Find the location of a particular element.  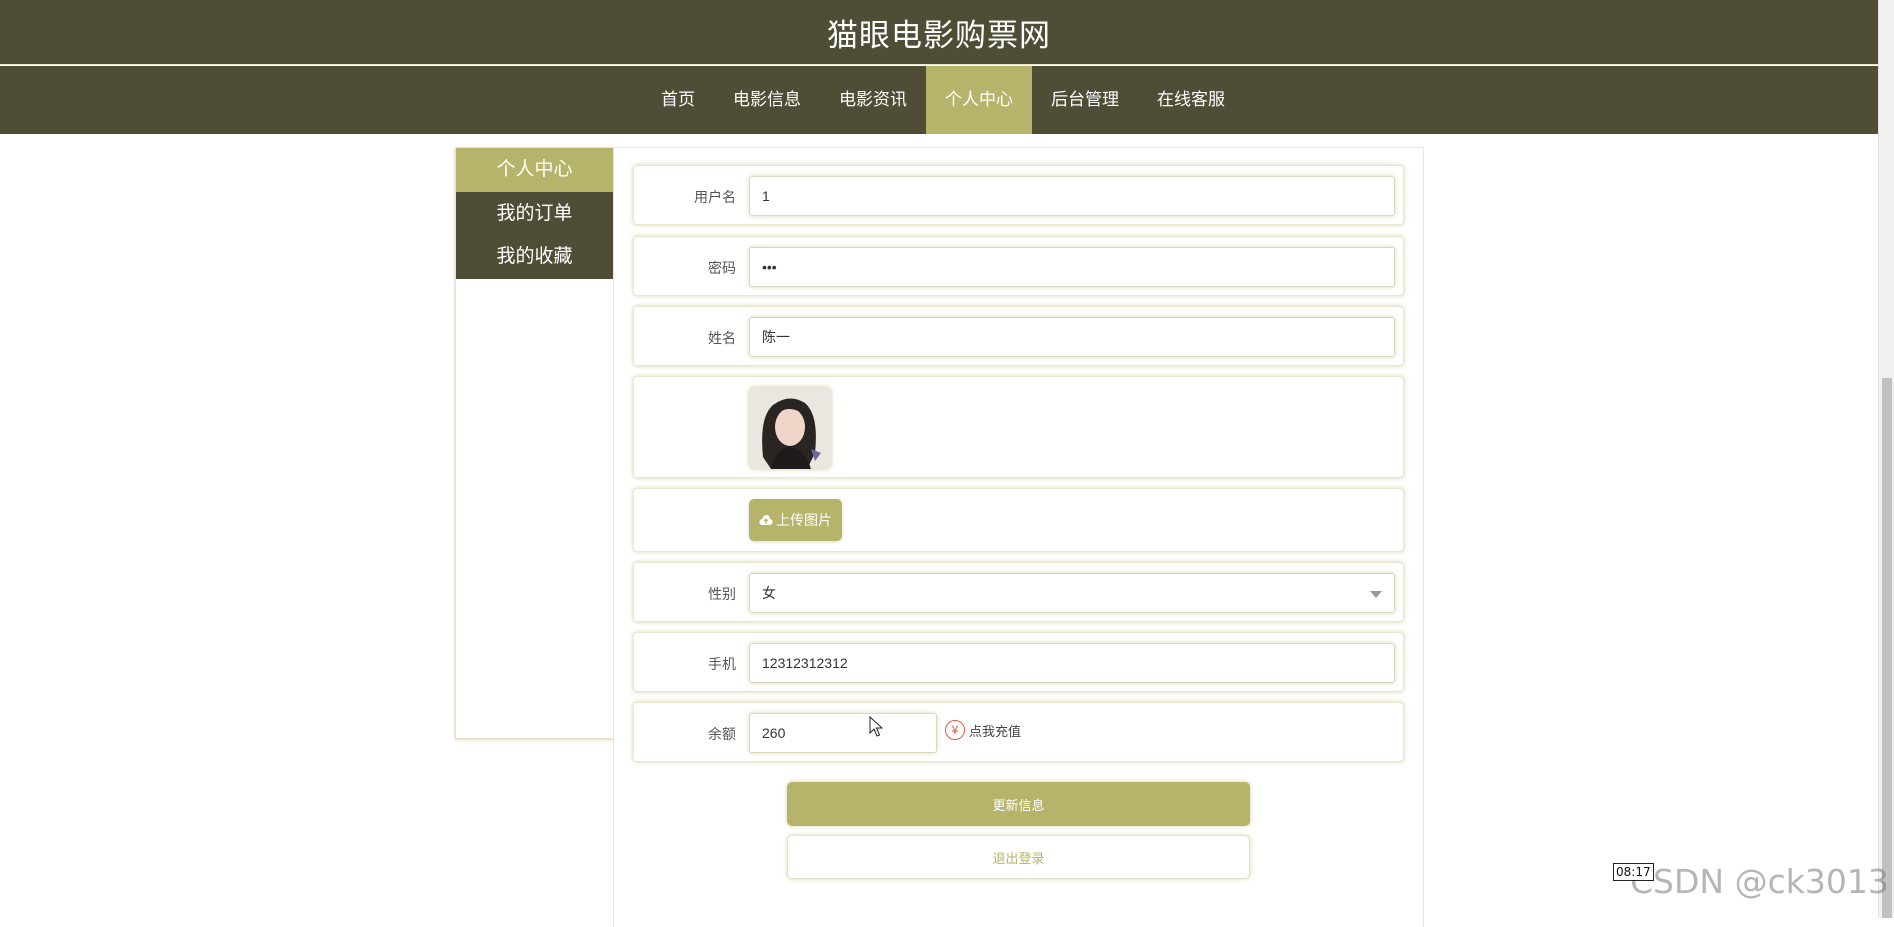

form-row-password: 密码 ••• is located at coordinates (1018, 266).